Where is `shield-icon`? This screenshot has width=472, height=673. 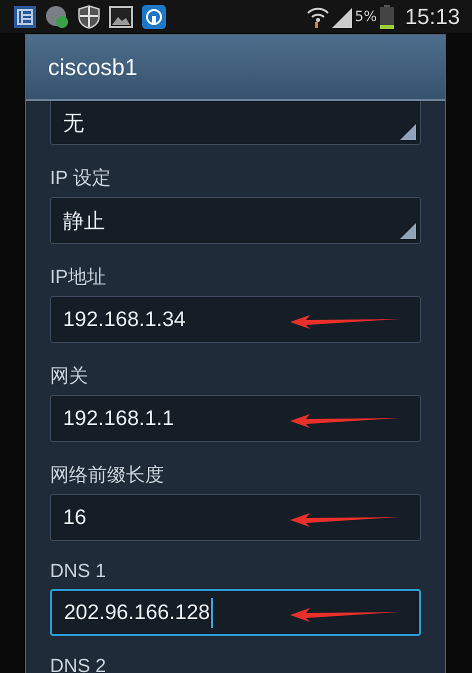 shield-icon is located at coordinates (89, 16).